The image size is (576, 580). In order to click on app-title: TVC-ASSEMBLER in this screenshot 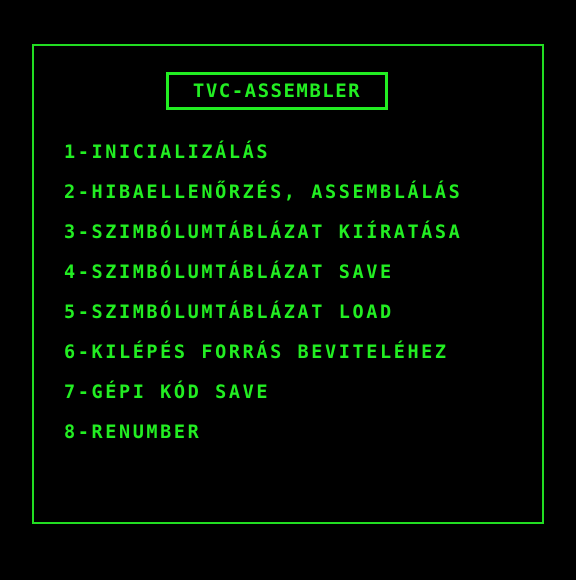, I will do `click(277, 91)`.